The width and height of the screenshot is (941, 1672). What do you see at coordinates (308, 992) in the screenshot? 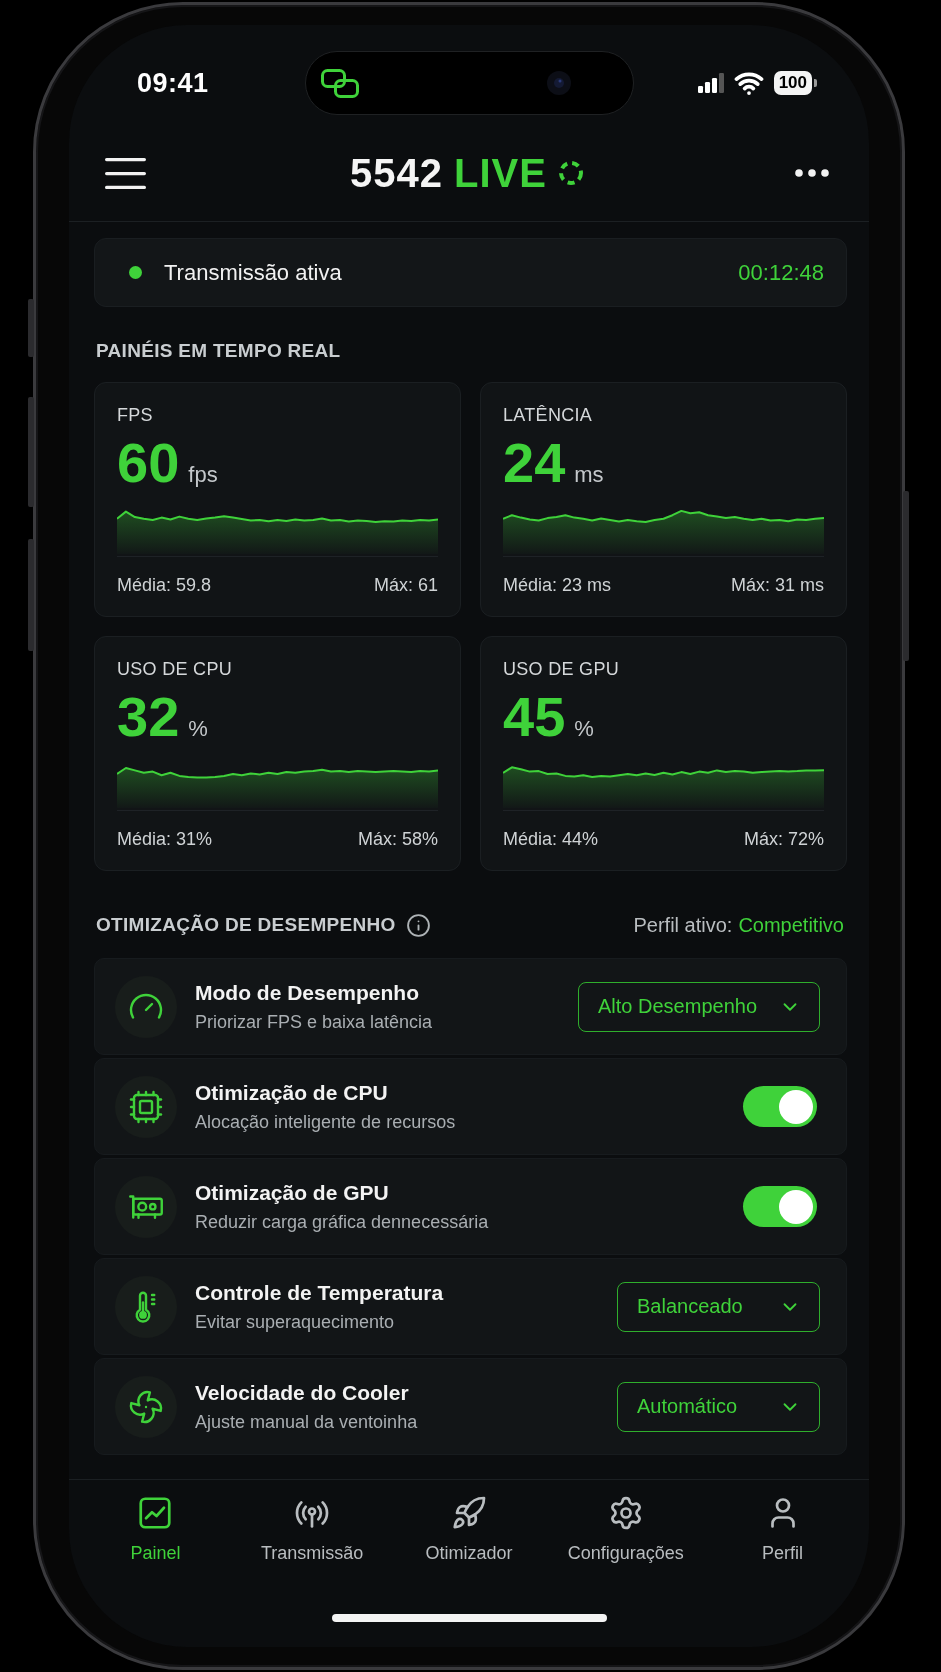
I see `setting-title: Modo de Desempenho` at bounding box center [308, 992].